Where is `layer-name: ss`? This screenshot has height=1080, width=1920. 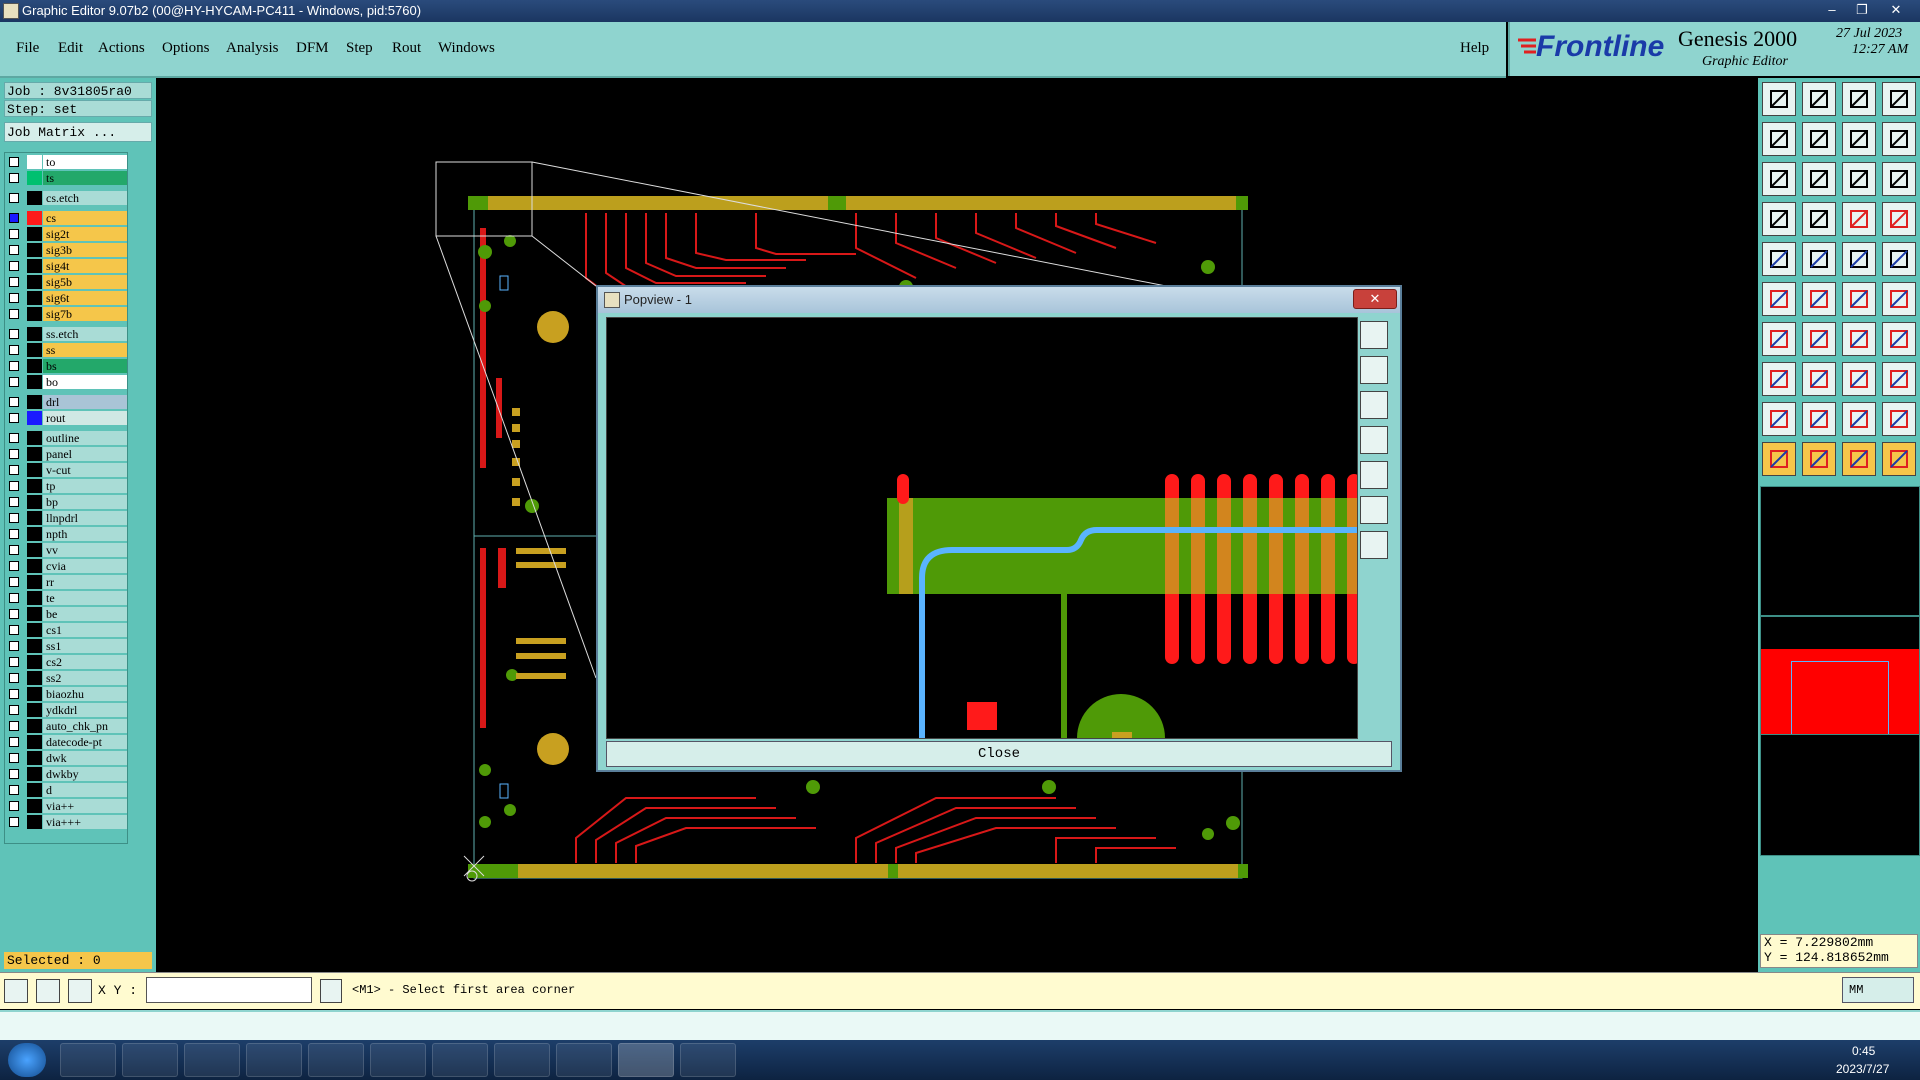
layer-name: ss is located at coordinates (85, 350).